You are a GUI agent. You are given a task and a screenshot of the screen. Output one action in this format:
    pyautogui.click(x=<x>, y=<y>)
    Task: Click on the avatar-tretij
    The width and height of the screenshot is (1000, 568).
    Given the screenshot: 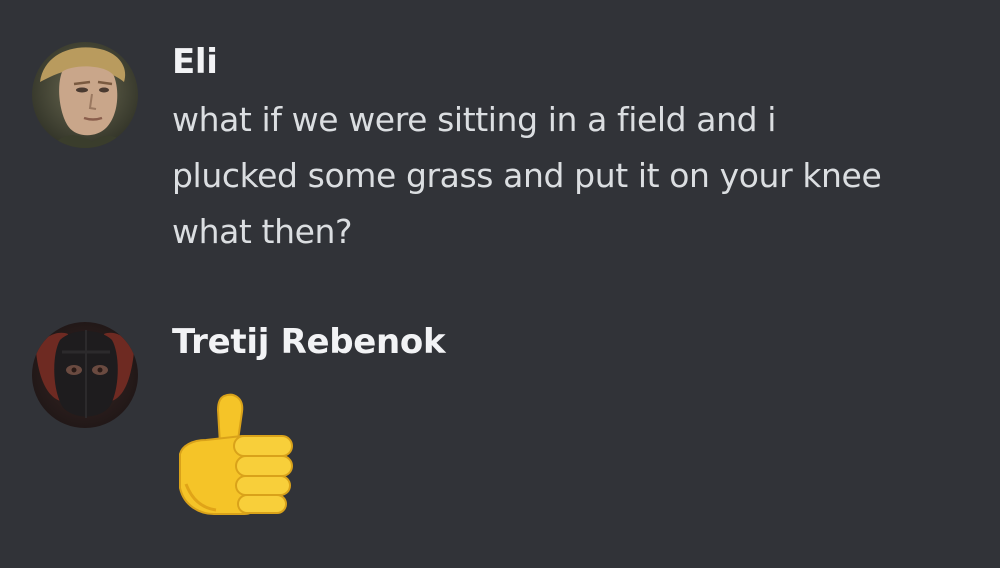 What is the action you would take?
    pyautogui.click(x=85, y=375)
    